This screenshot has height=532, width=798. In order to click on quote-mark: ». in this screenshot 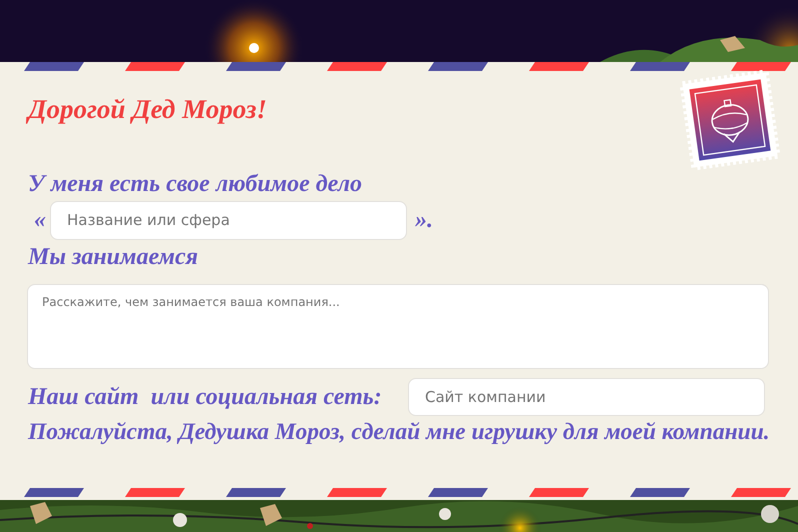, I will do `click(424, 221)`.